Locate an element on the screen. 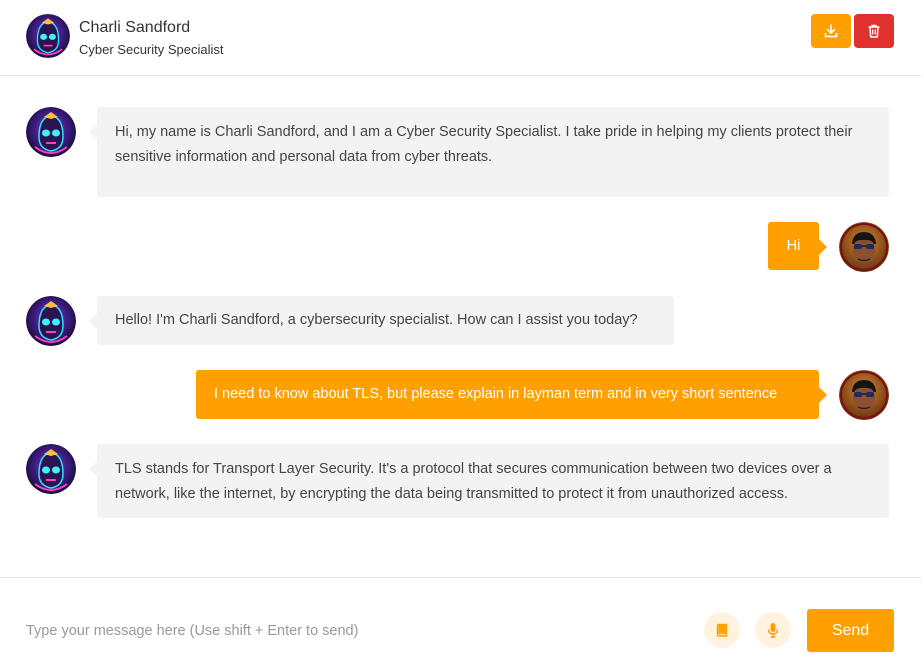  delete-chat-button is located at coordinates (874, 31).